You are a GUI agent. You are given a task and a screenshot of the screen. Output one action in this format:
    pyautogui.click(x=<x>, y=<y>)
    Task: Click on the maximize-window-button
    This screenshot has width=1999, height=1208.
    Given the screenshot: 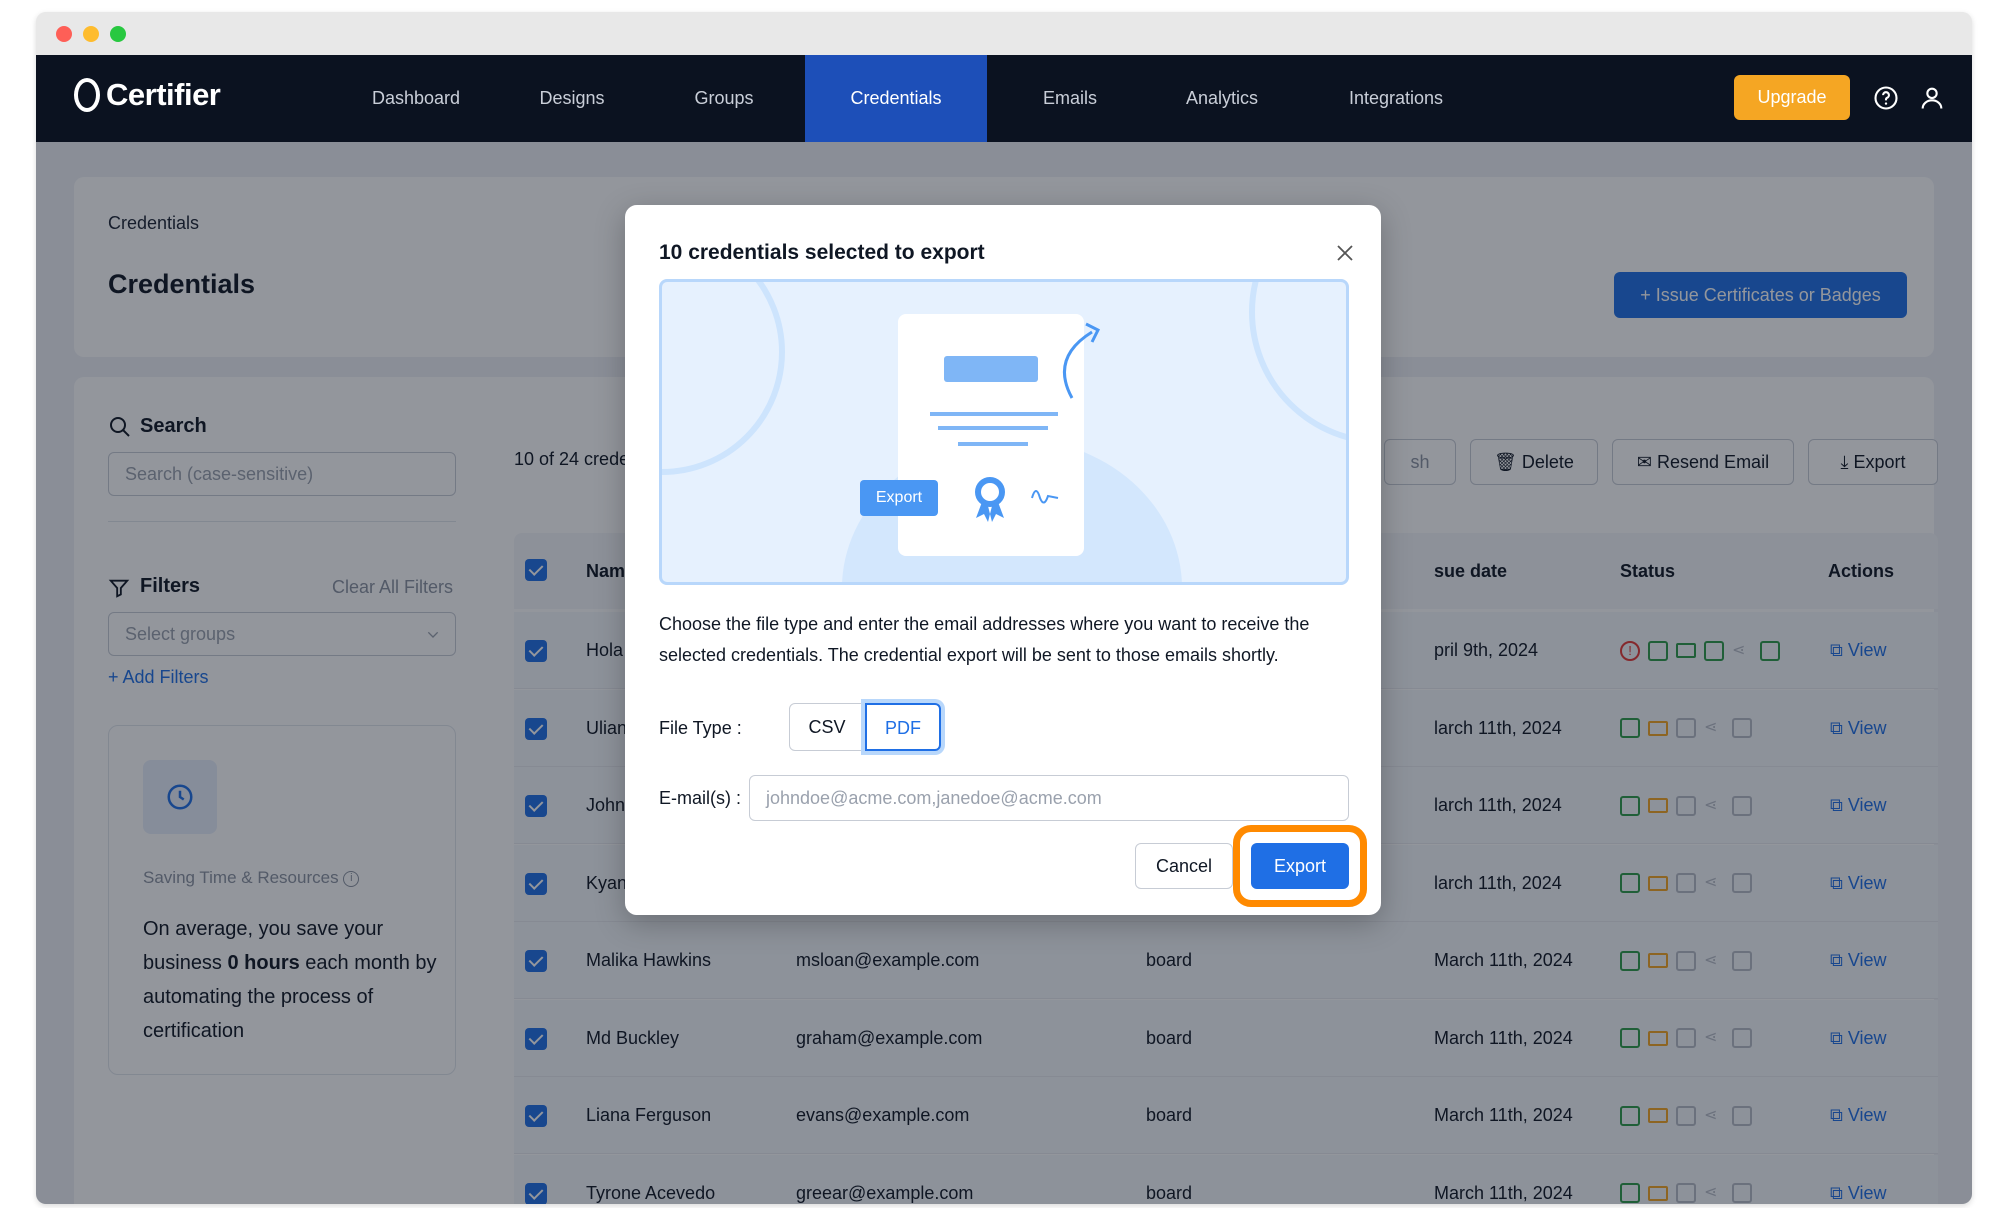 What is the action you would take?
    pyautogui.click(x=118, y=34)
    